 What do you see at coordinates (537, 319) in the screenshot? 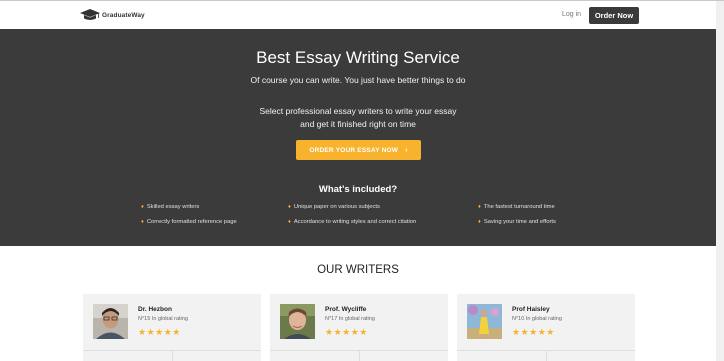
I see `writer-rank: N°10 In global rating` at bounding box center [537, 319].